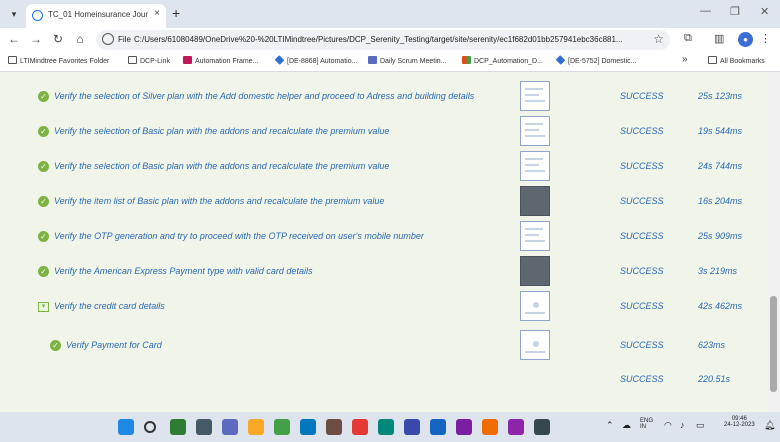 The image size is (780, 442). I want to click on bookmark-favicon-icon, so click(187, 60).